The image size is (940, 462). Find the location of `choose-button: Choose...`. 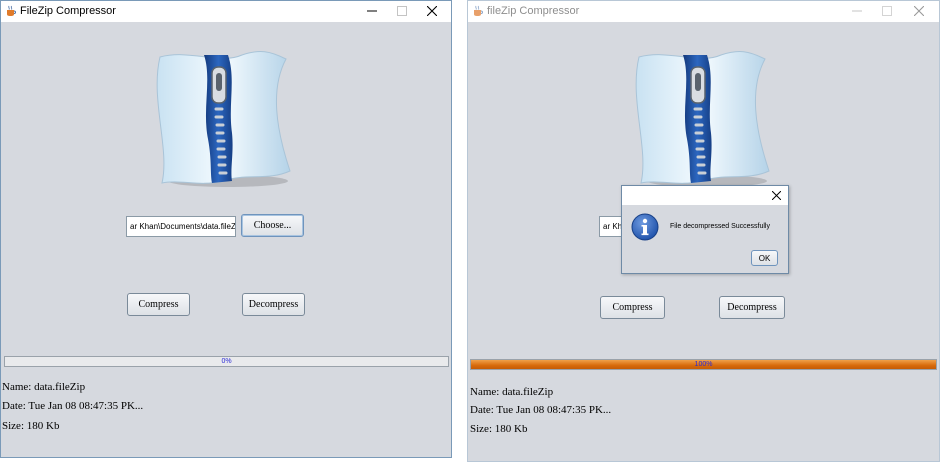

choose-button: Choose... is located at coordinates (272, 225).